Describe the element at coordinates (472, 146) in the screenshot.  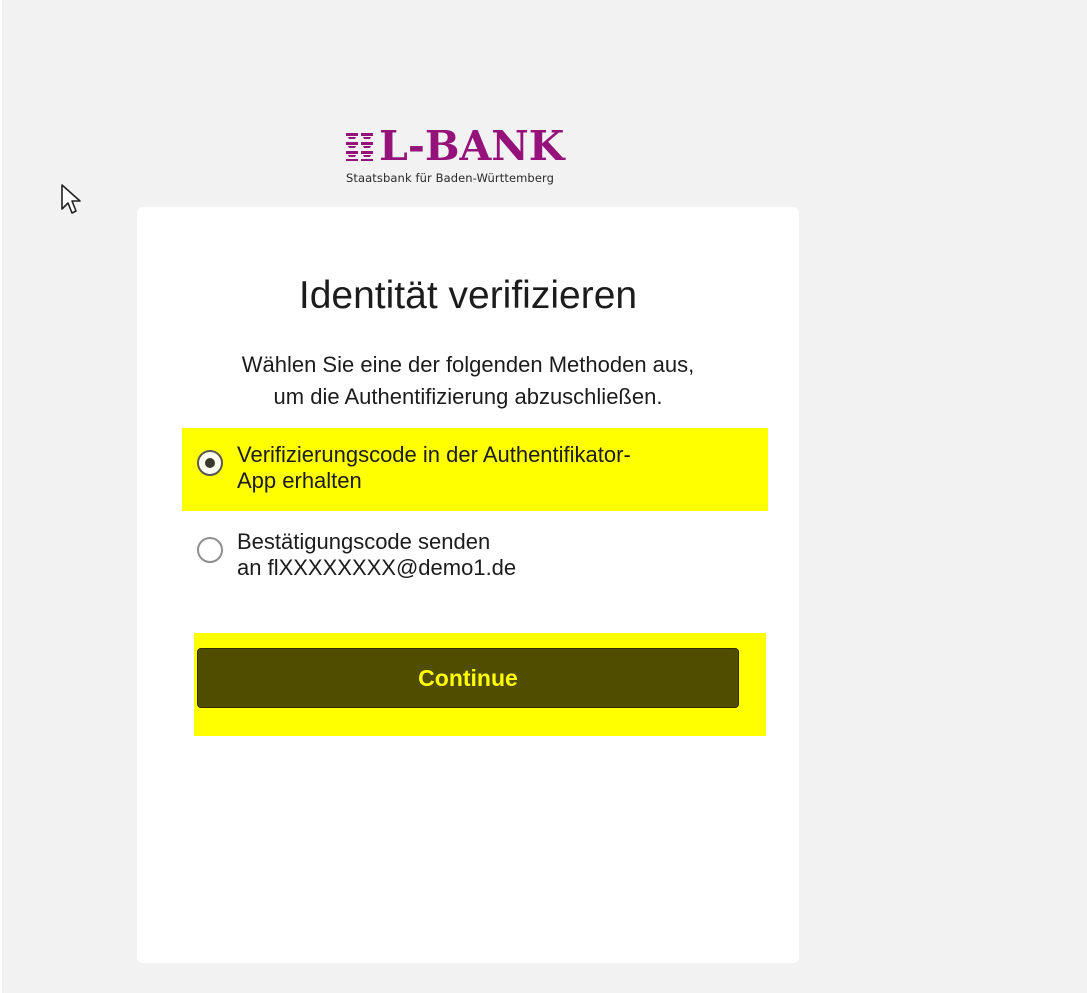
I see `brand-name: L-BANK` at that location.